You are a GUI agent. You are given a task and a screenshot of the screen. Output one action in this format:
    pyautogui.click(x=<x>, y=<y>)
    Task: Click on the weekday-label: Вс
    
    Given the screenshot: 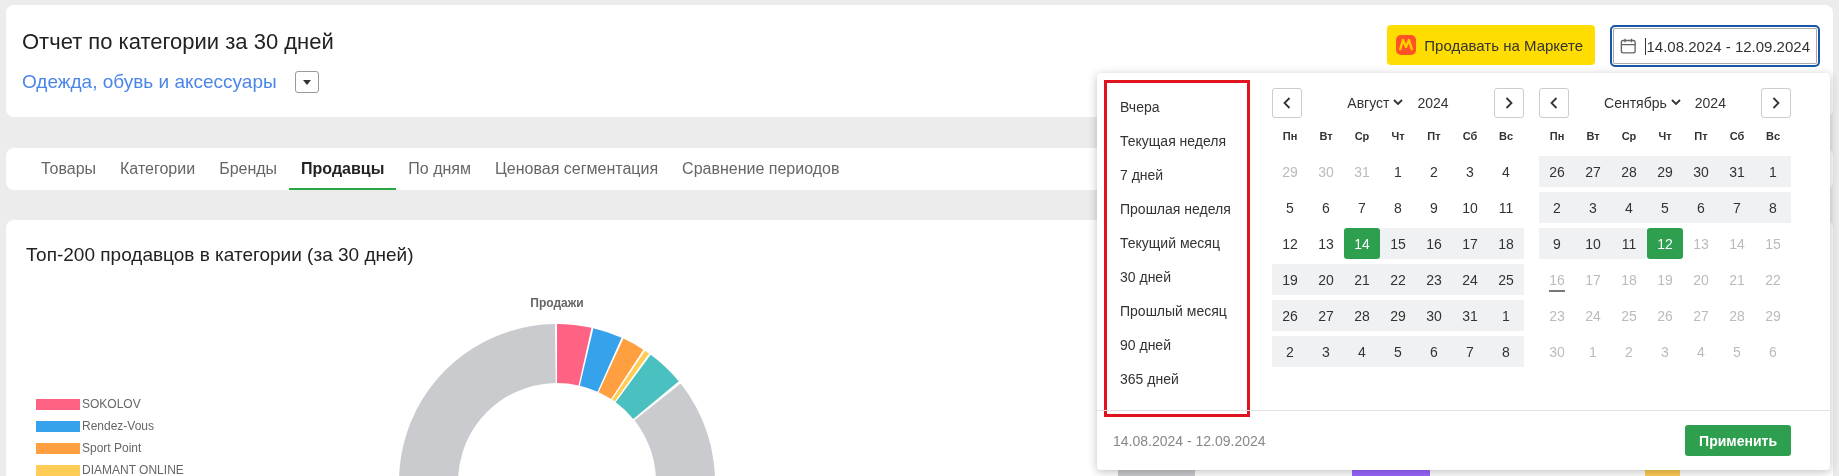 What is the action you would take?
    pyautogui.click(x=1773, y=136)
    